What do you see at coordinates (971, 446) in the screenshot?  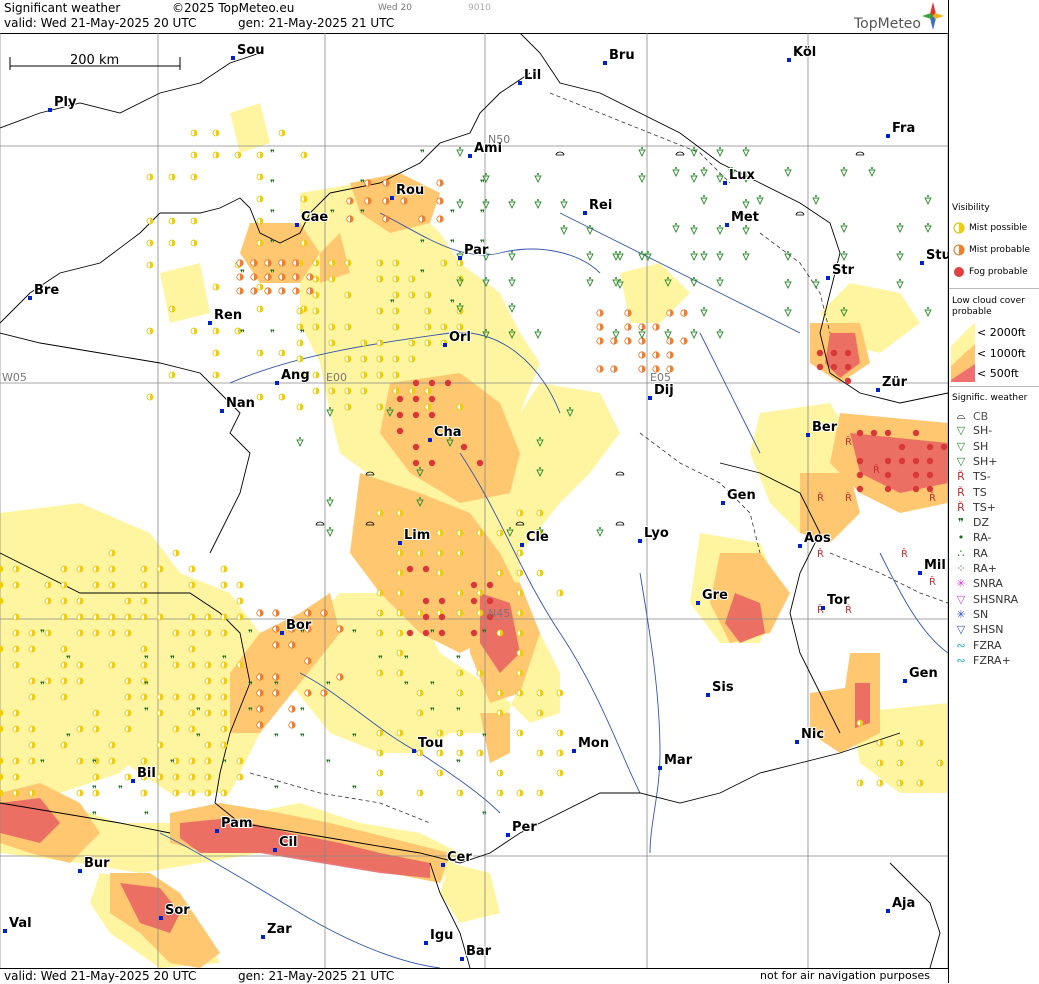 I see `legend-item-sh: ▽ SH` at bounding box center [971, 446].